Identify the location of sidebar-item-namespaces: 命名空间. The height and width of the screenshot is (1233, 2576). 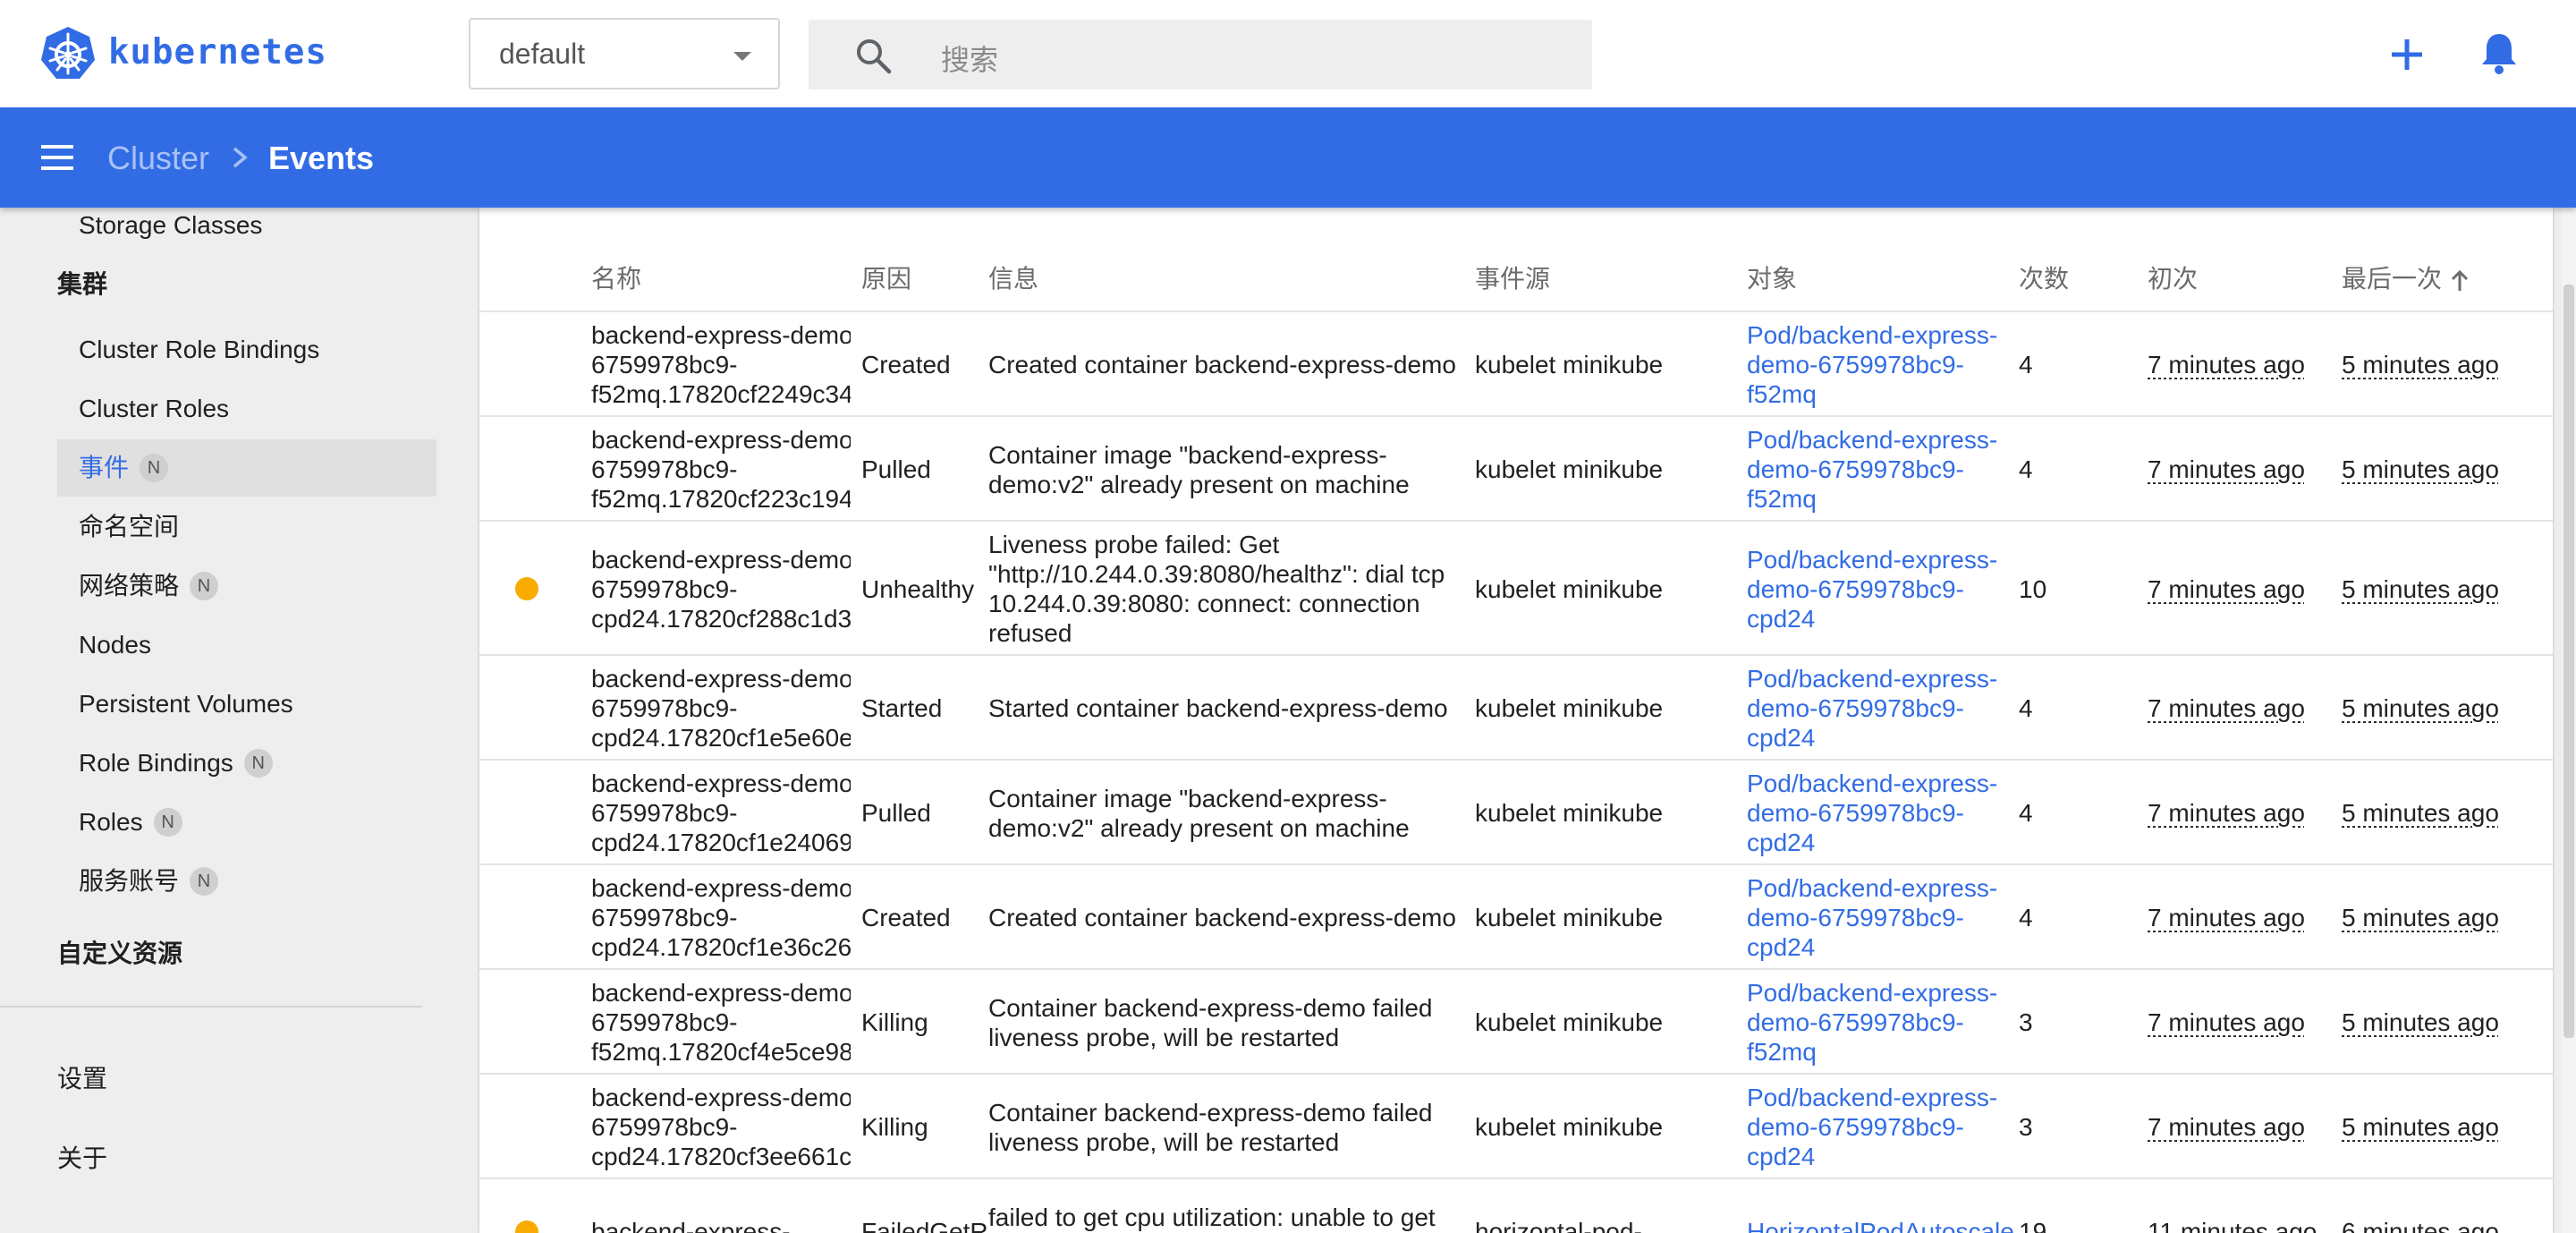
(246, 527).